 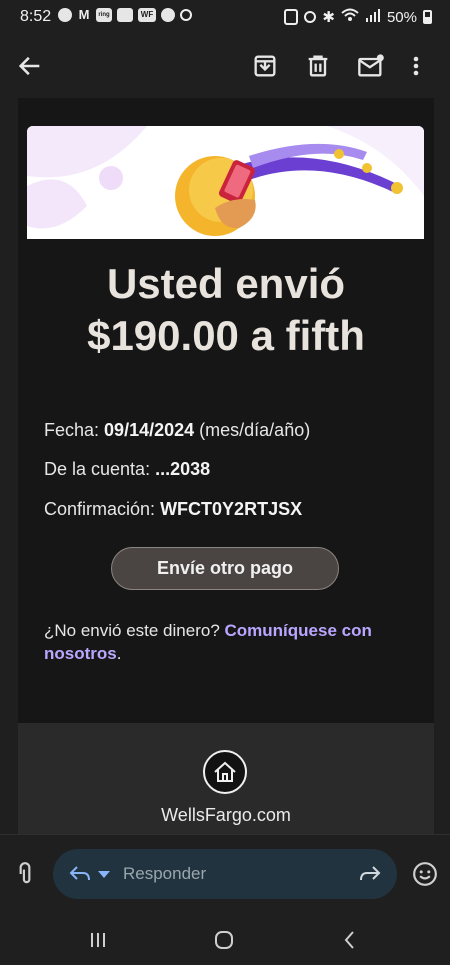 What do you see at coordinates (310, 17) in the screenshot?
I see `alarm-icon` at bounding box center [310, 17].